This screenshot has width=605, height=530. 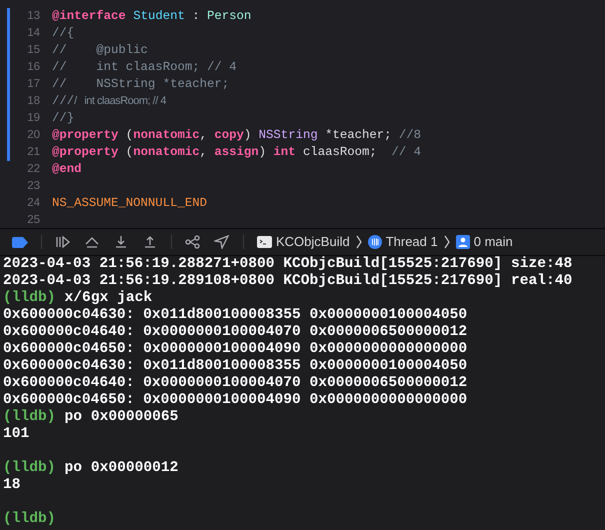 What do you see at coordinates (196, 17) in the screenshot?
I see `code-text: :` at bounding box center [196, 17].